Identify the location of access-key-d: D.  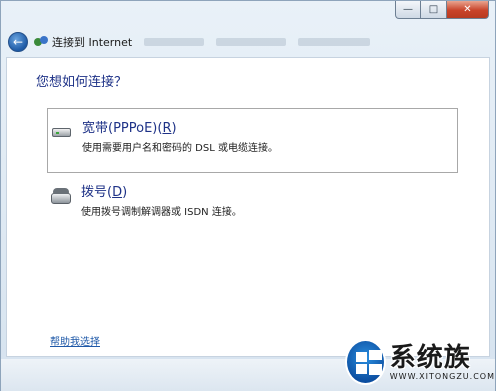
(117, 192).